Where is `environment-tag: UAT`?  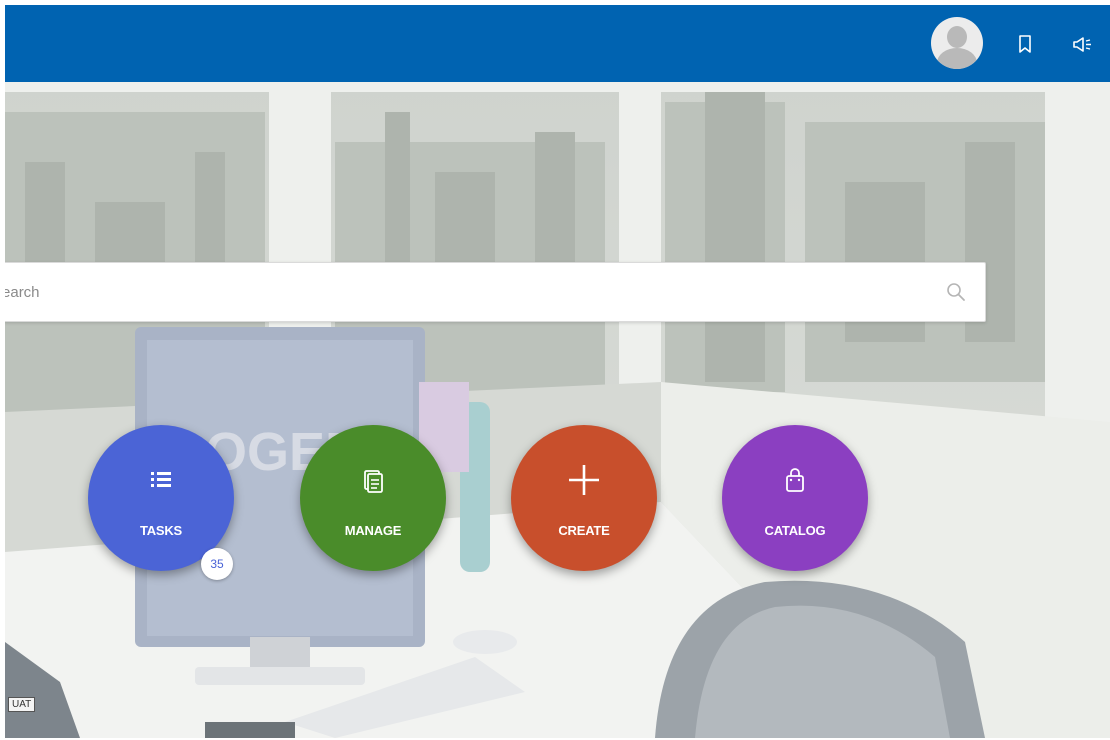 environment-tag: UAT is located at coordinates (22, 704).